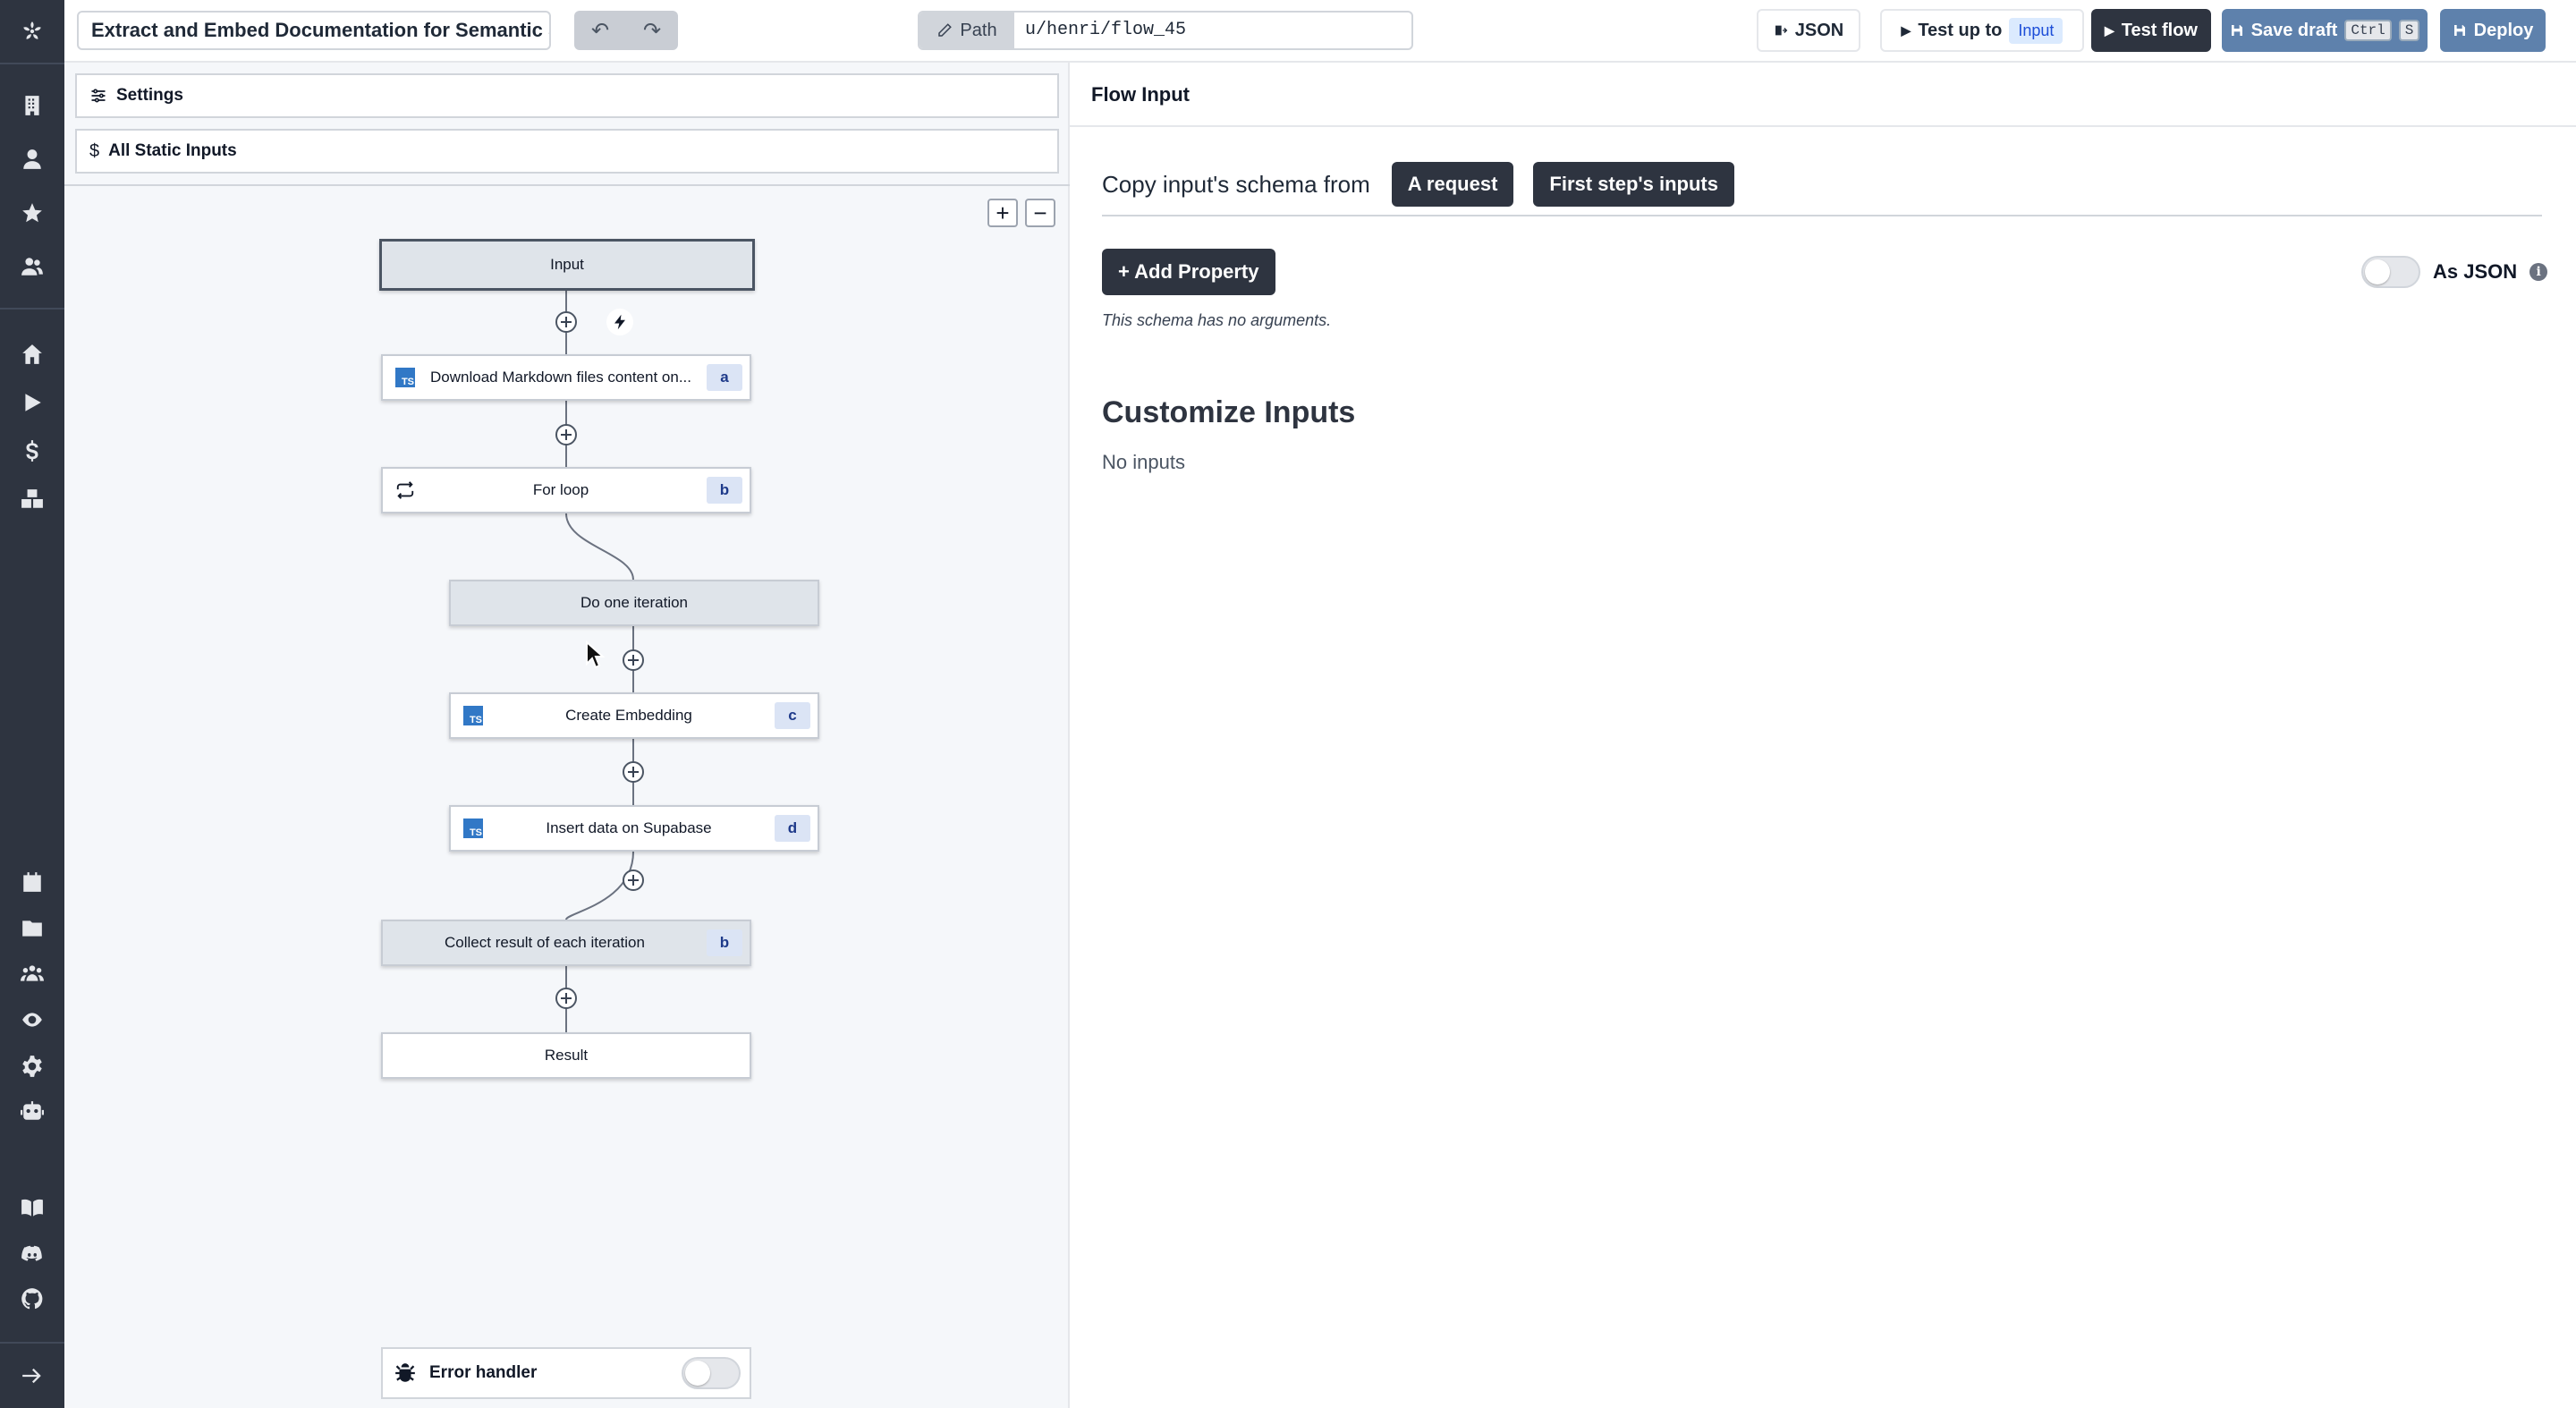  I want to click on path-input: u/henri/flow_45, so click(1212, 30).